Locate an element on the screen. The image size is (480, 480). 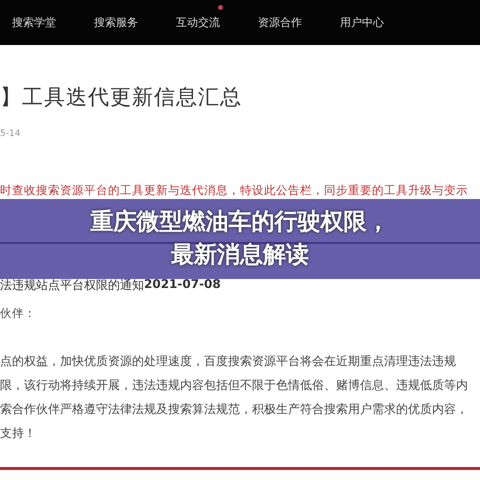
notice-date: 2021-07-08 is located at coordinates (182, 285).